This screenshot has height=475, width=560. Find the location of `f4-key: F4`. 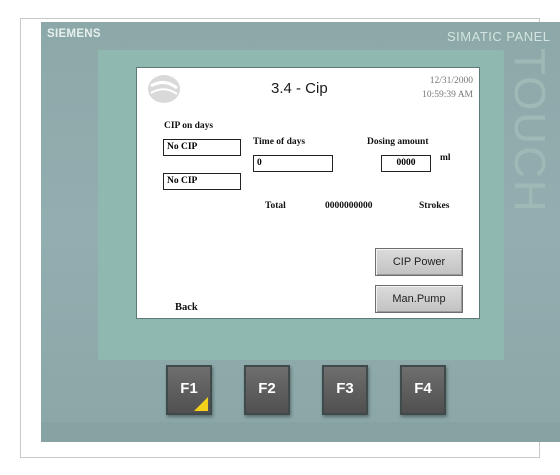

f4-key: F4 is located at coordinates (423, 390).